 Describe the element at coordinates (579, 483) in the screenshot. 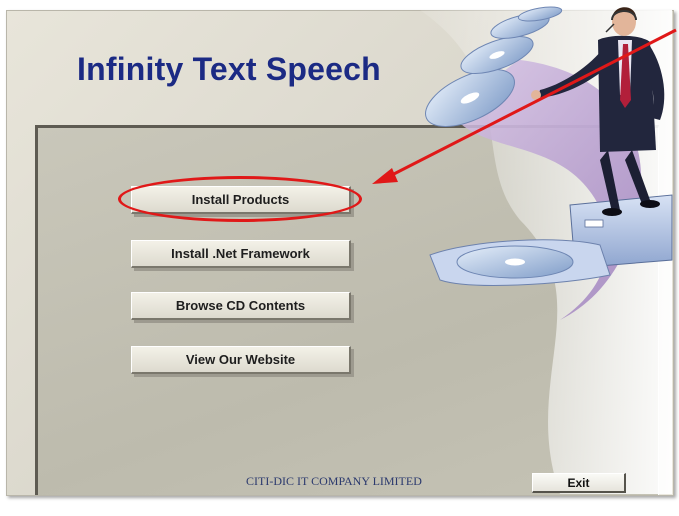

I see `exit-button: Exit` at that location.